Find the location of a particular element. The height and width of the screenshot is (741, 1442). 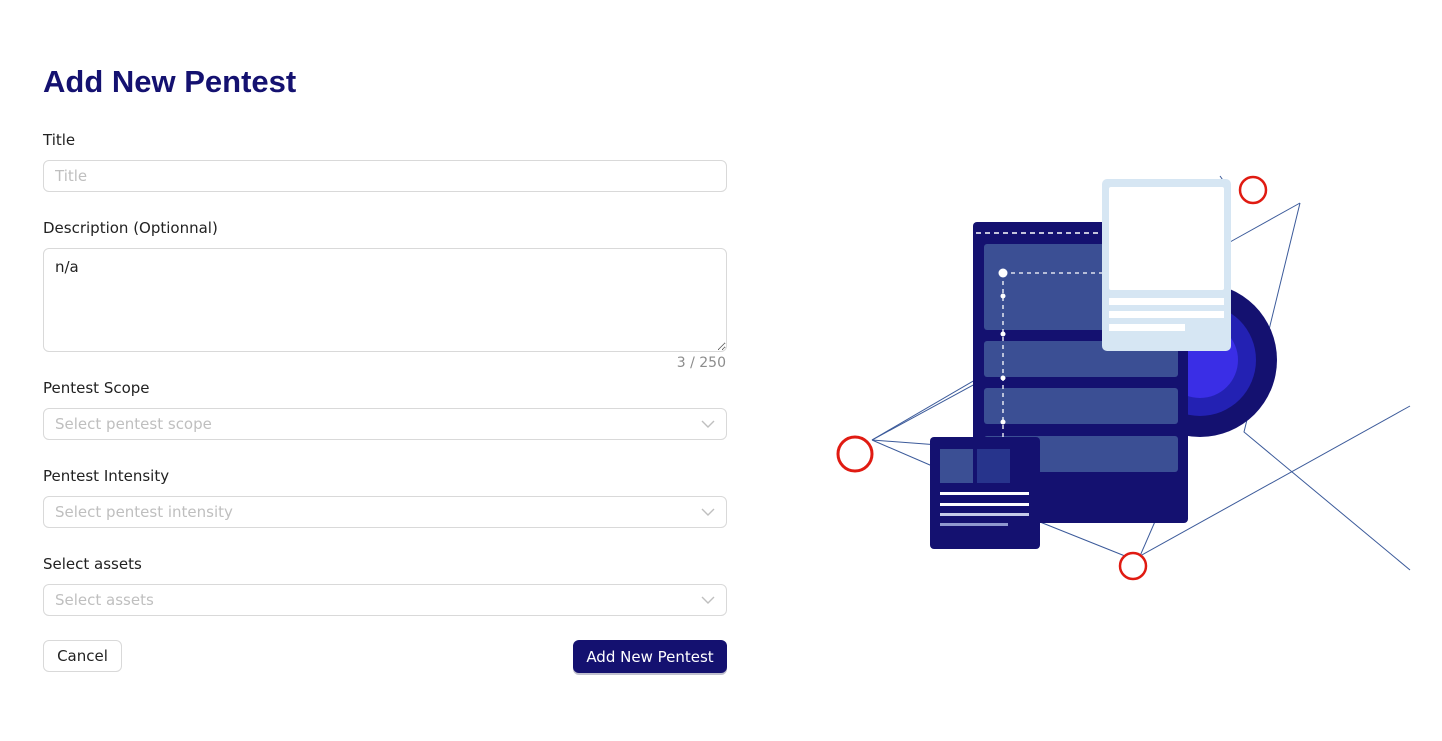

title-input is located at coordinates (385, 176).